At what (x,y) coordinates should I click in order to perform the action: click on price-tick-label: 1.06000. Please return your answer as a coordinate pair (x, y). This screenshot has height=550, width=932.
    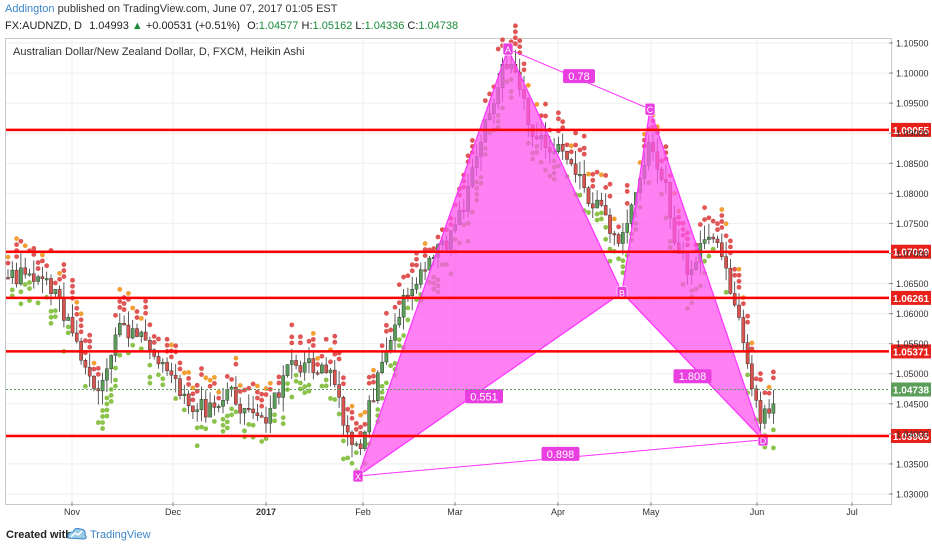
    Looking at the image, I should click on (912, 314).